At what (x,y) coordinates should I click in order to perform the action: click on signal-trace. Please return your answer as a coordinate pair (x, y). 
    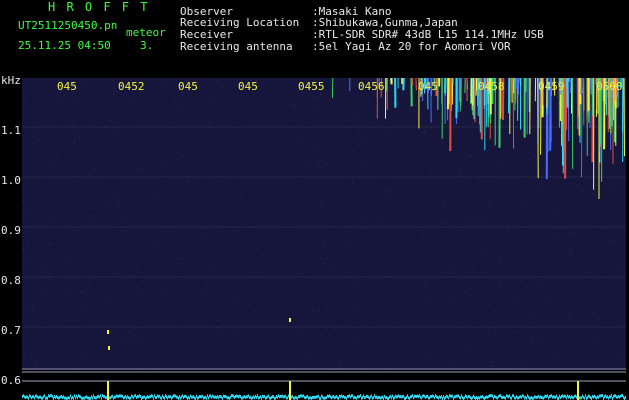
    Looking at the image, I should click on (324, 390).